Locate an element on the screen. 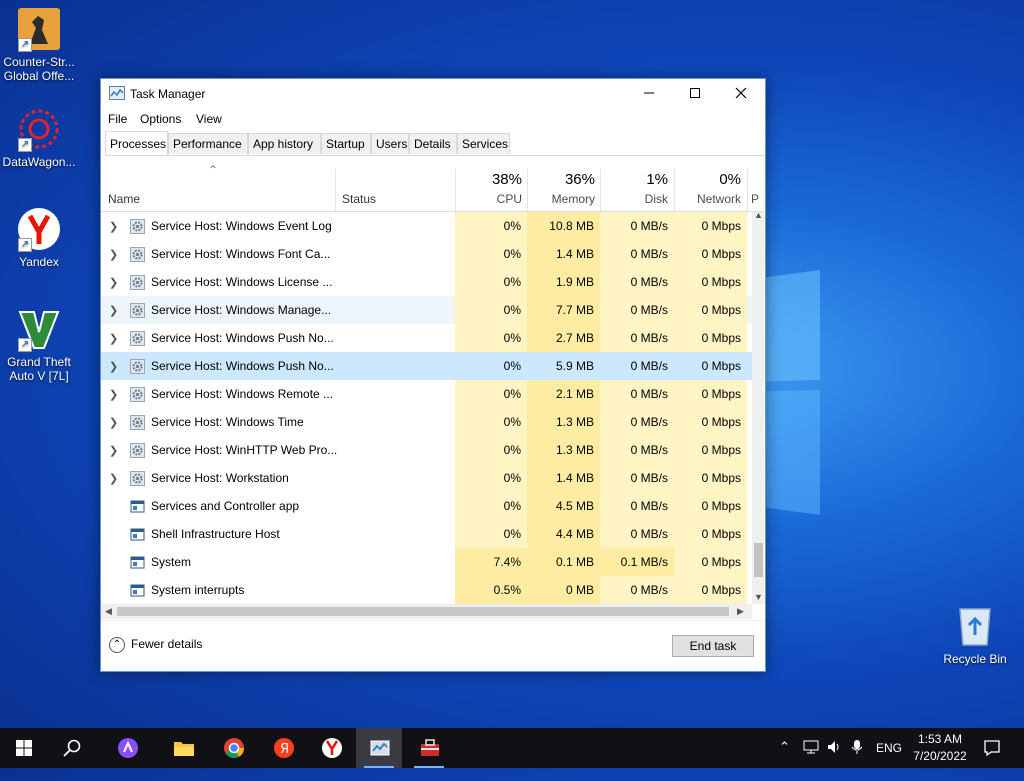 The width and height of the screenshot is (1024, 781). search-button is located at coordinates (71, 748).